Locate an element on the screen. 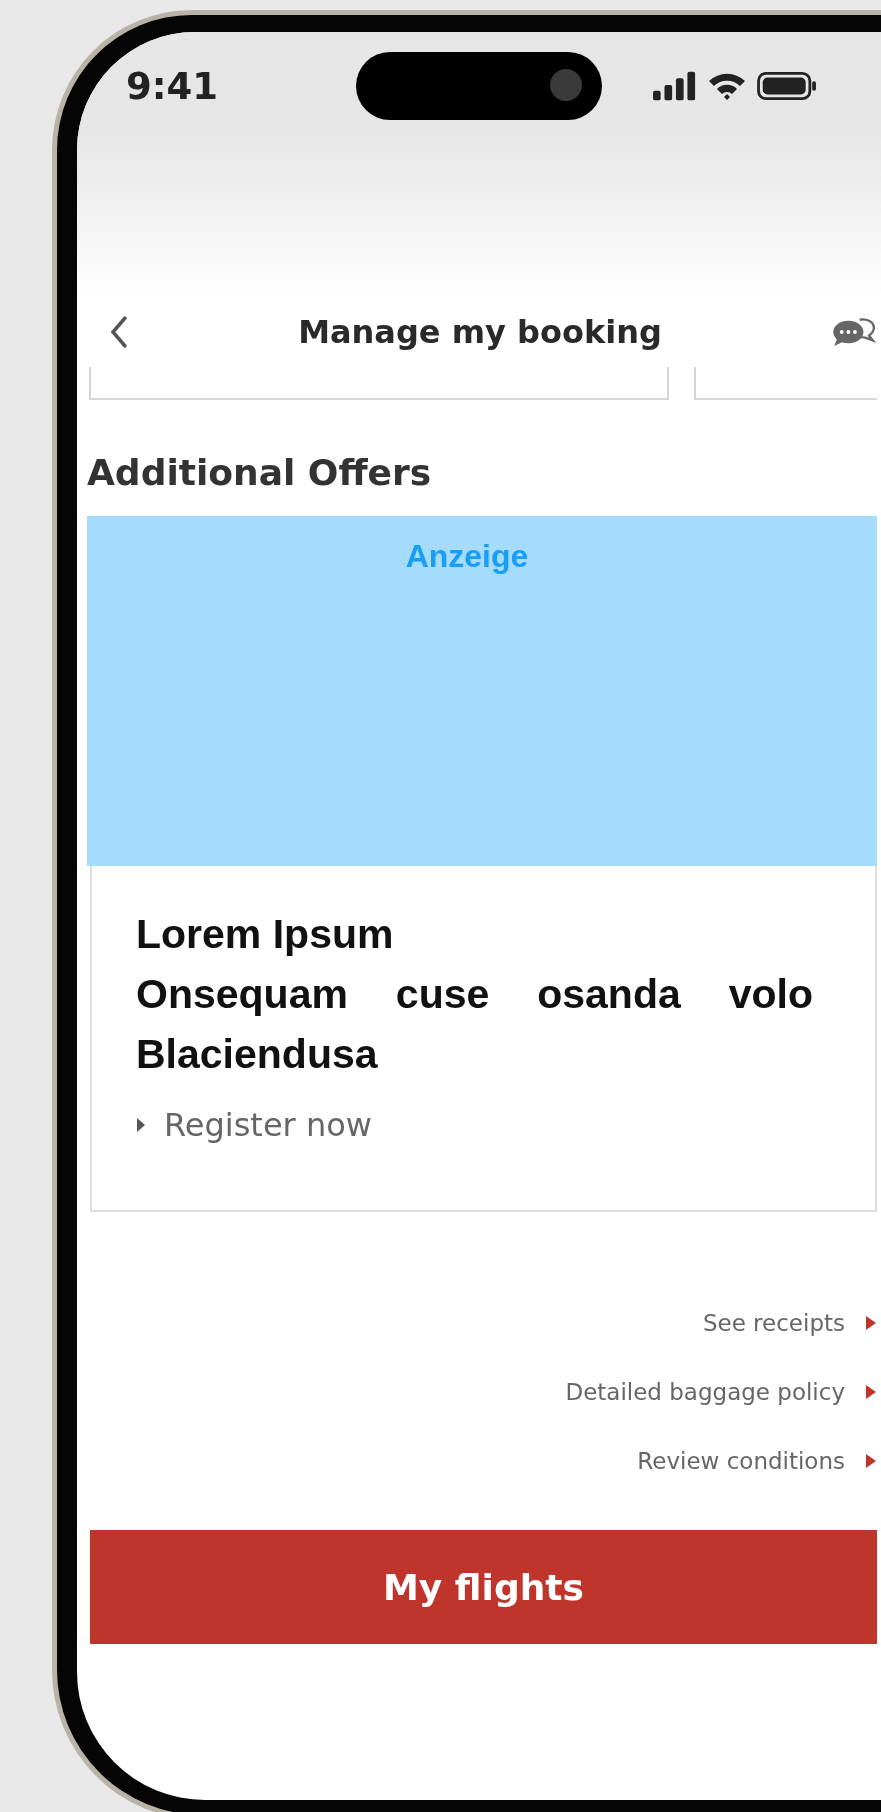 The width and height of the screenshot is (881, 1812). text-link: Review conditions is located at coordinates (741, 1461).